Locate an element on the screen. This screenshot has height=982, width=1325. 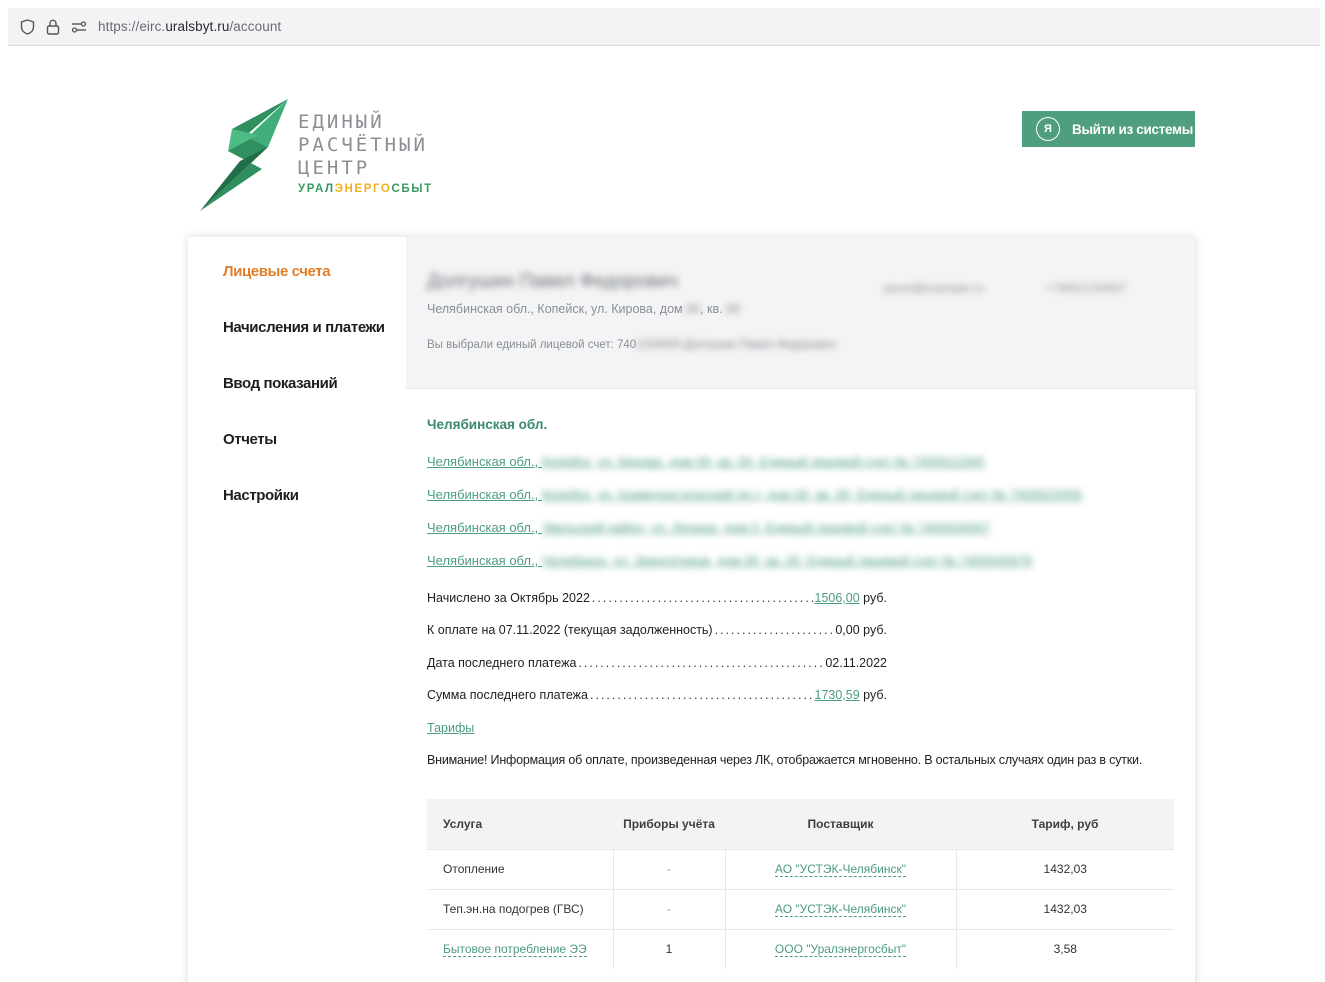
url-path: /account is located at coordinates (255, 26).